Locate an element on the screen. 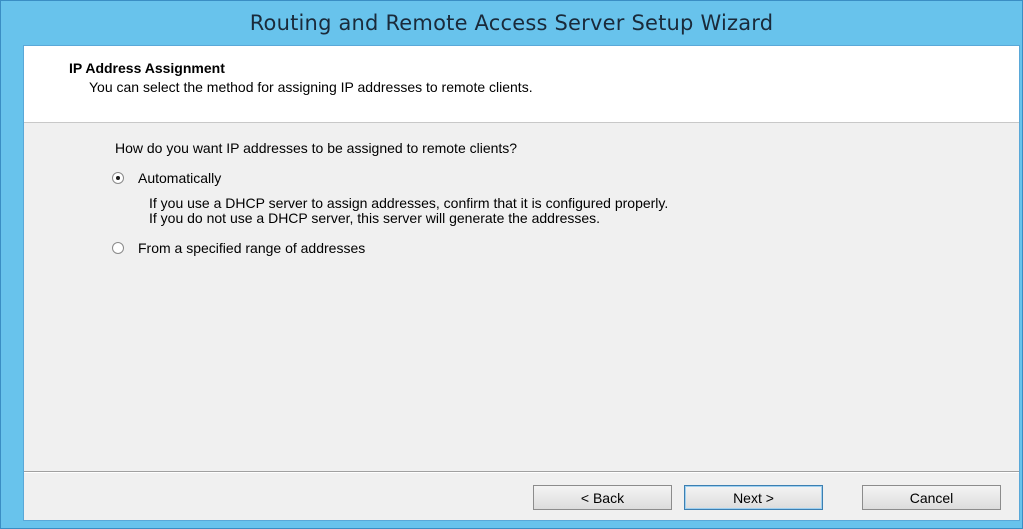  radio-specified-range: From a specified range of addresses is located at coordinates (238, 248).